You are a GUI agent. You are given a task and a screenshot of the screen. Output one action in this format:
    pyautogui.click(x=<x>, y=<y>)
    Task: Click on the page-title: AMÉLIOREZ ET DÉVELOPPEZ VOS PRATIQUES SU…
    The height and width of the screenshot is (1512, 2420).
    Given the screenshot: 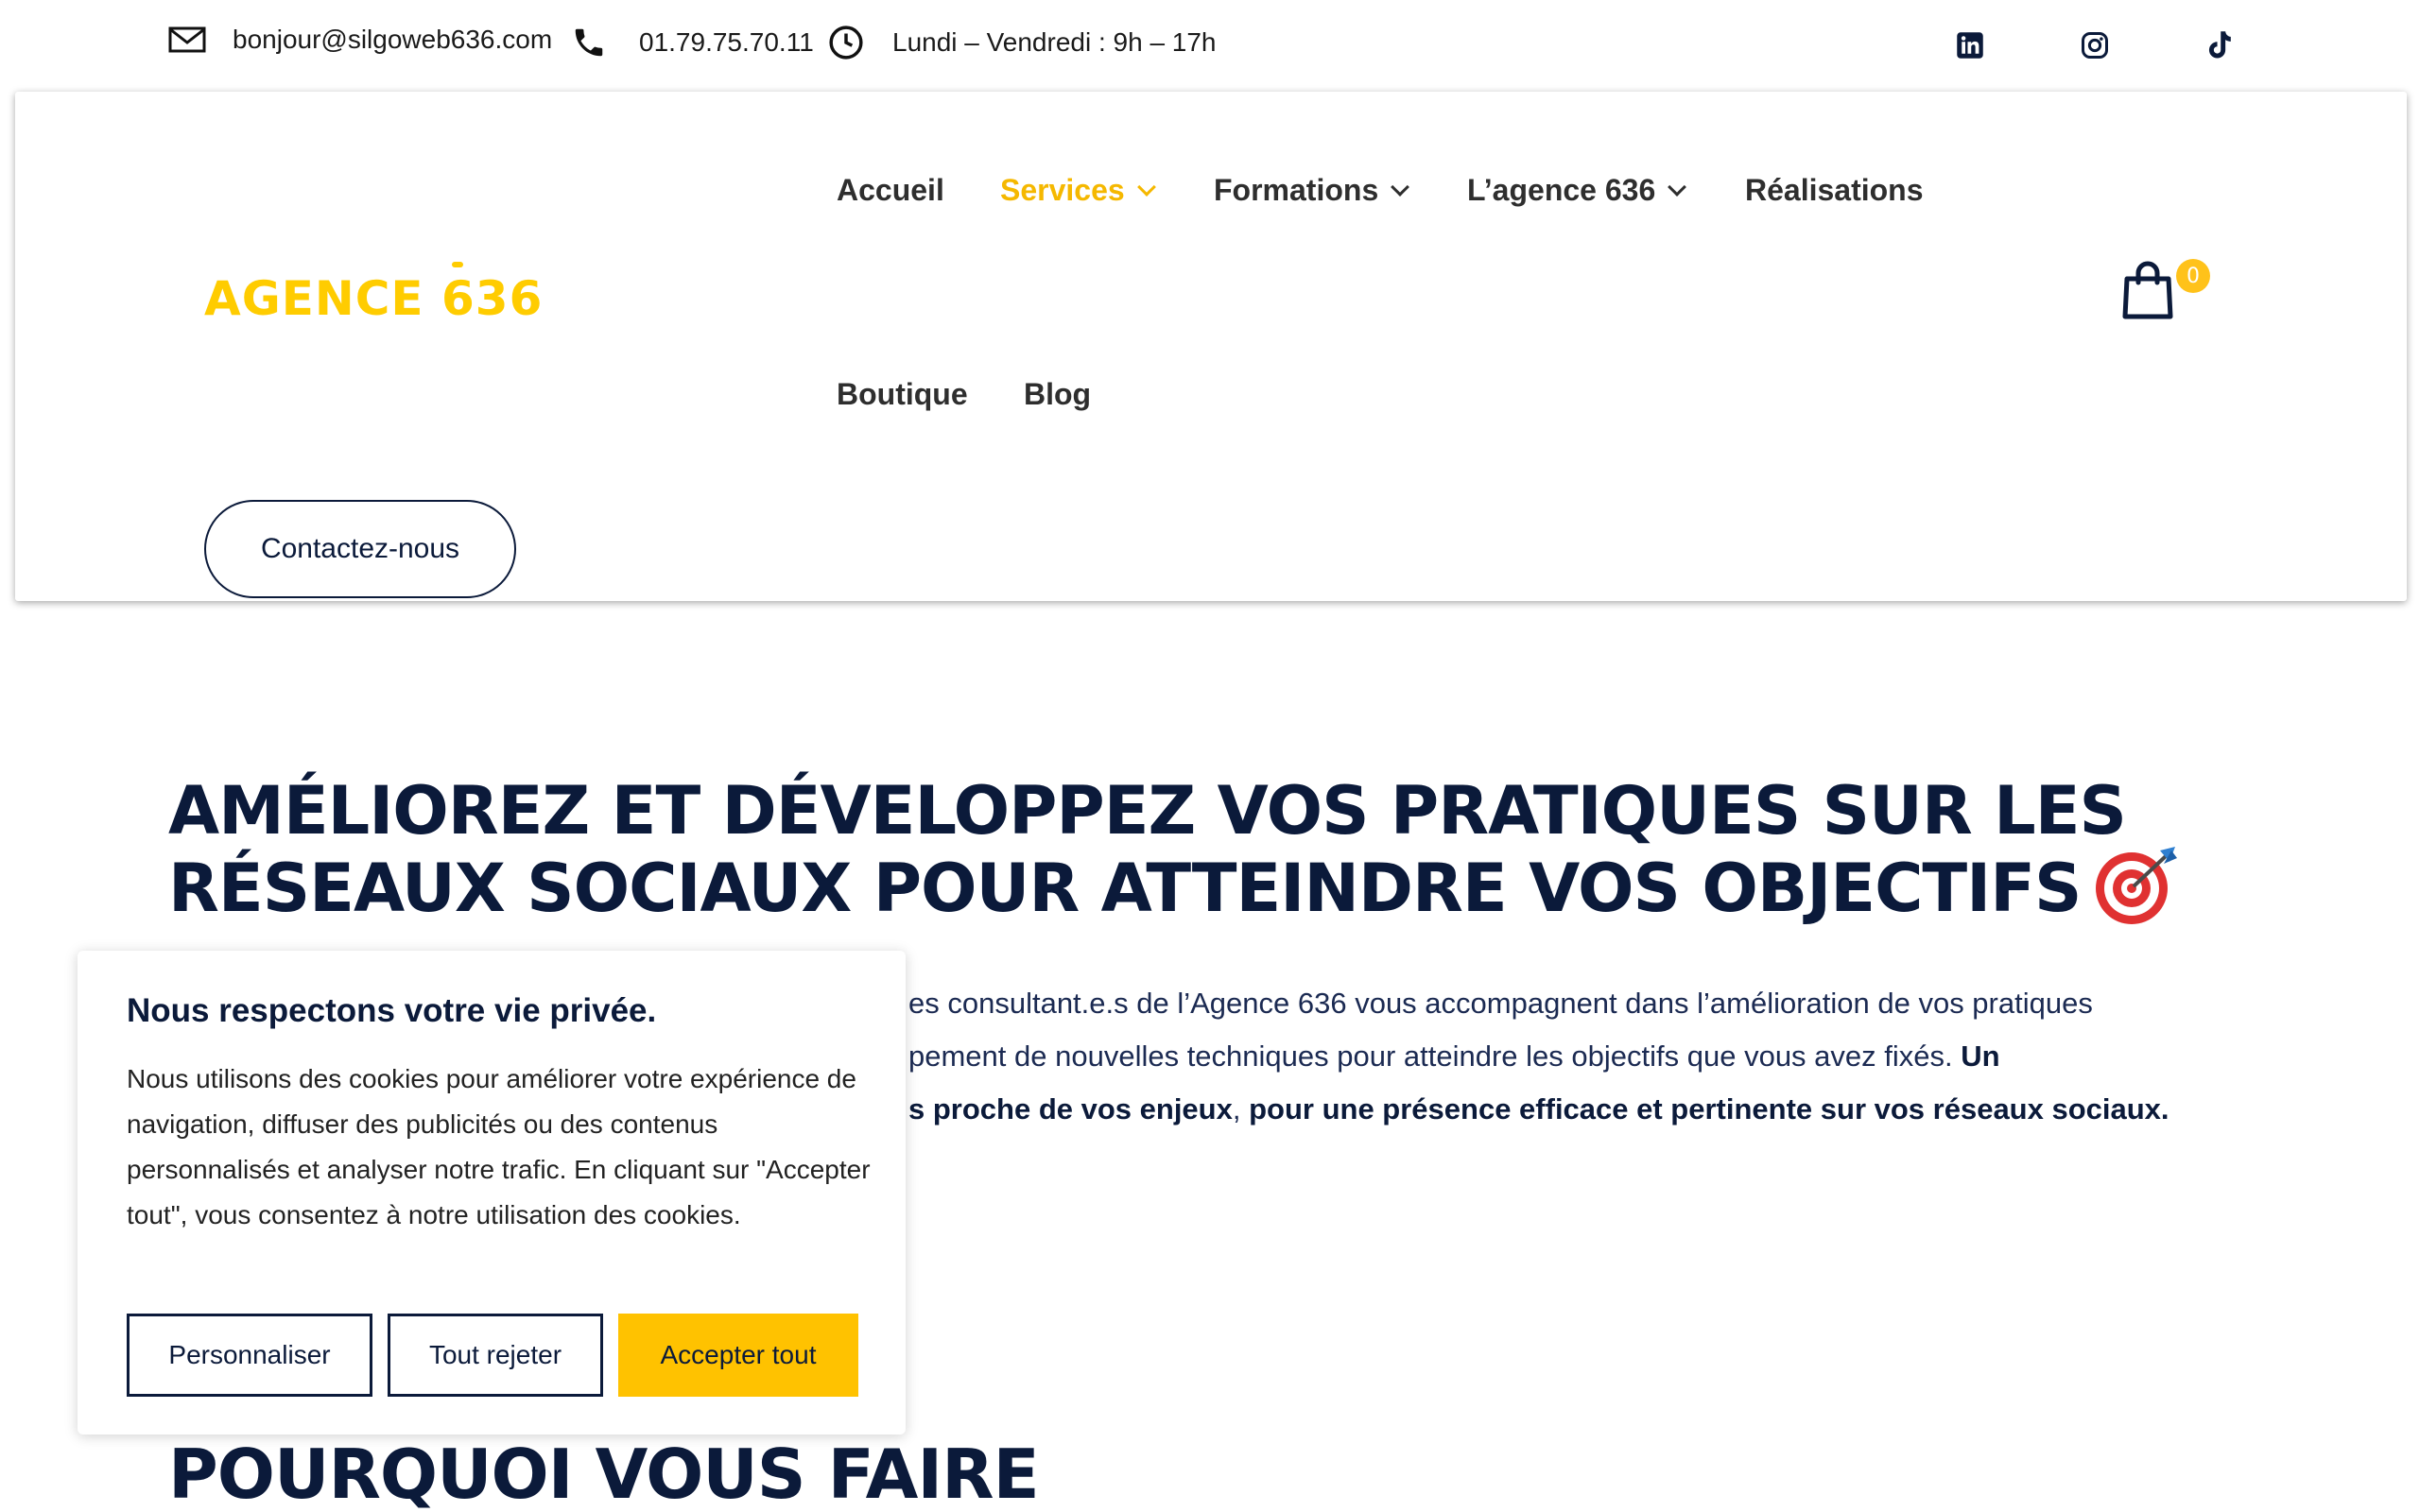 What is the action you would take?
    pyautogui.click(x=1217, y=857)
    